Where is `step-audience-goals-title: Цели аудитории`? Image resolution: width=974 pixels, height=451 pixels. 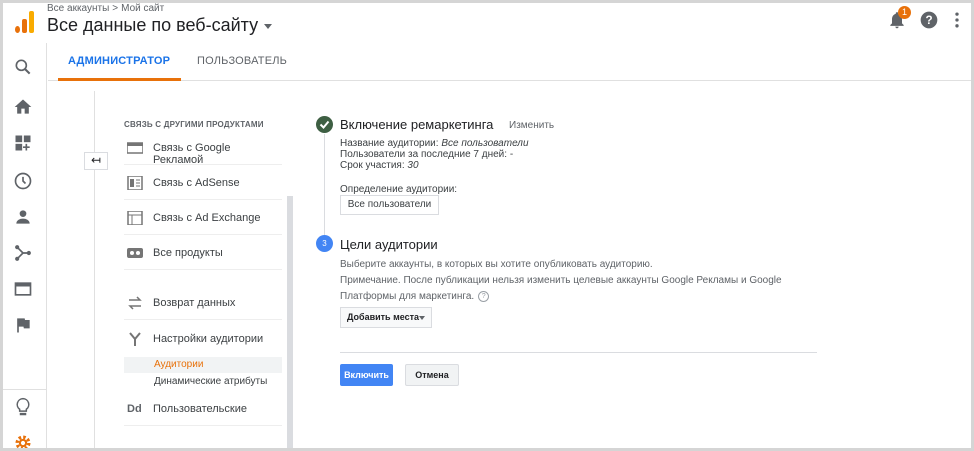
step-audience-goals-title: Цели аудитории is located at coordinates (389, 244).